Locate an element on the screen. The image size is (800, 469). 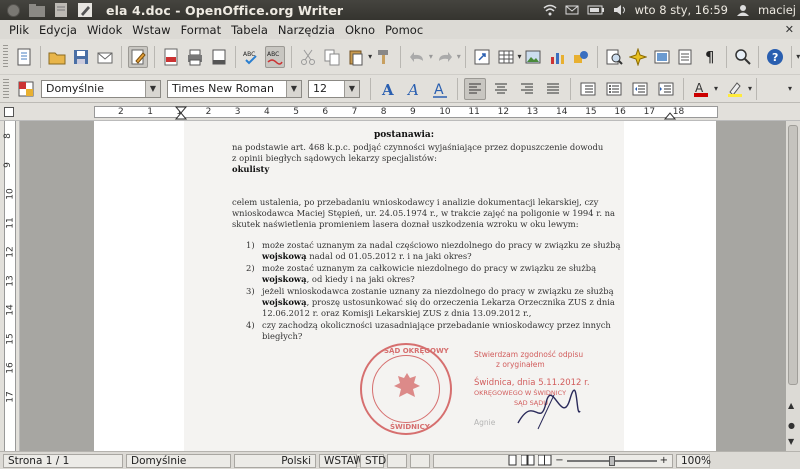
undo-button is located at coordinates (417, 57).